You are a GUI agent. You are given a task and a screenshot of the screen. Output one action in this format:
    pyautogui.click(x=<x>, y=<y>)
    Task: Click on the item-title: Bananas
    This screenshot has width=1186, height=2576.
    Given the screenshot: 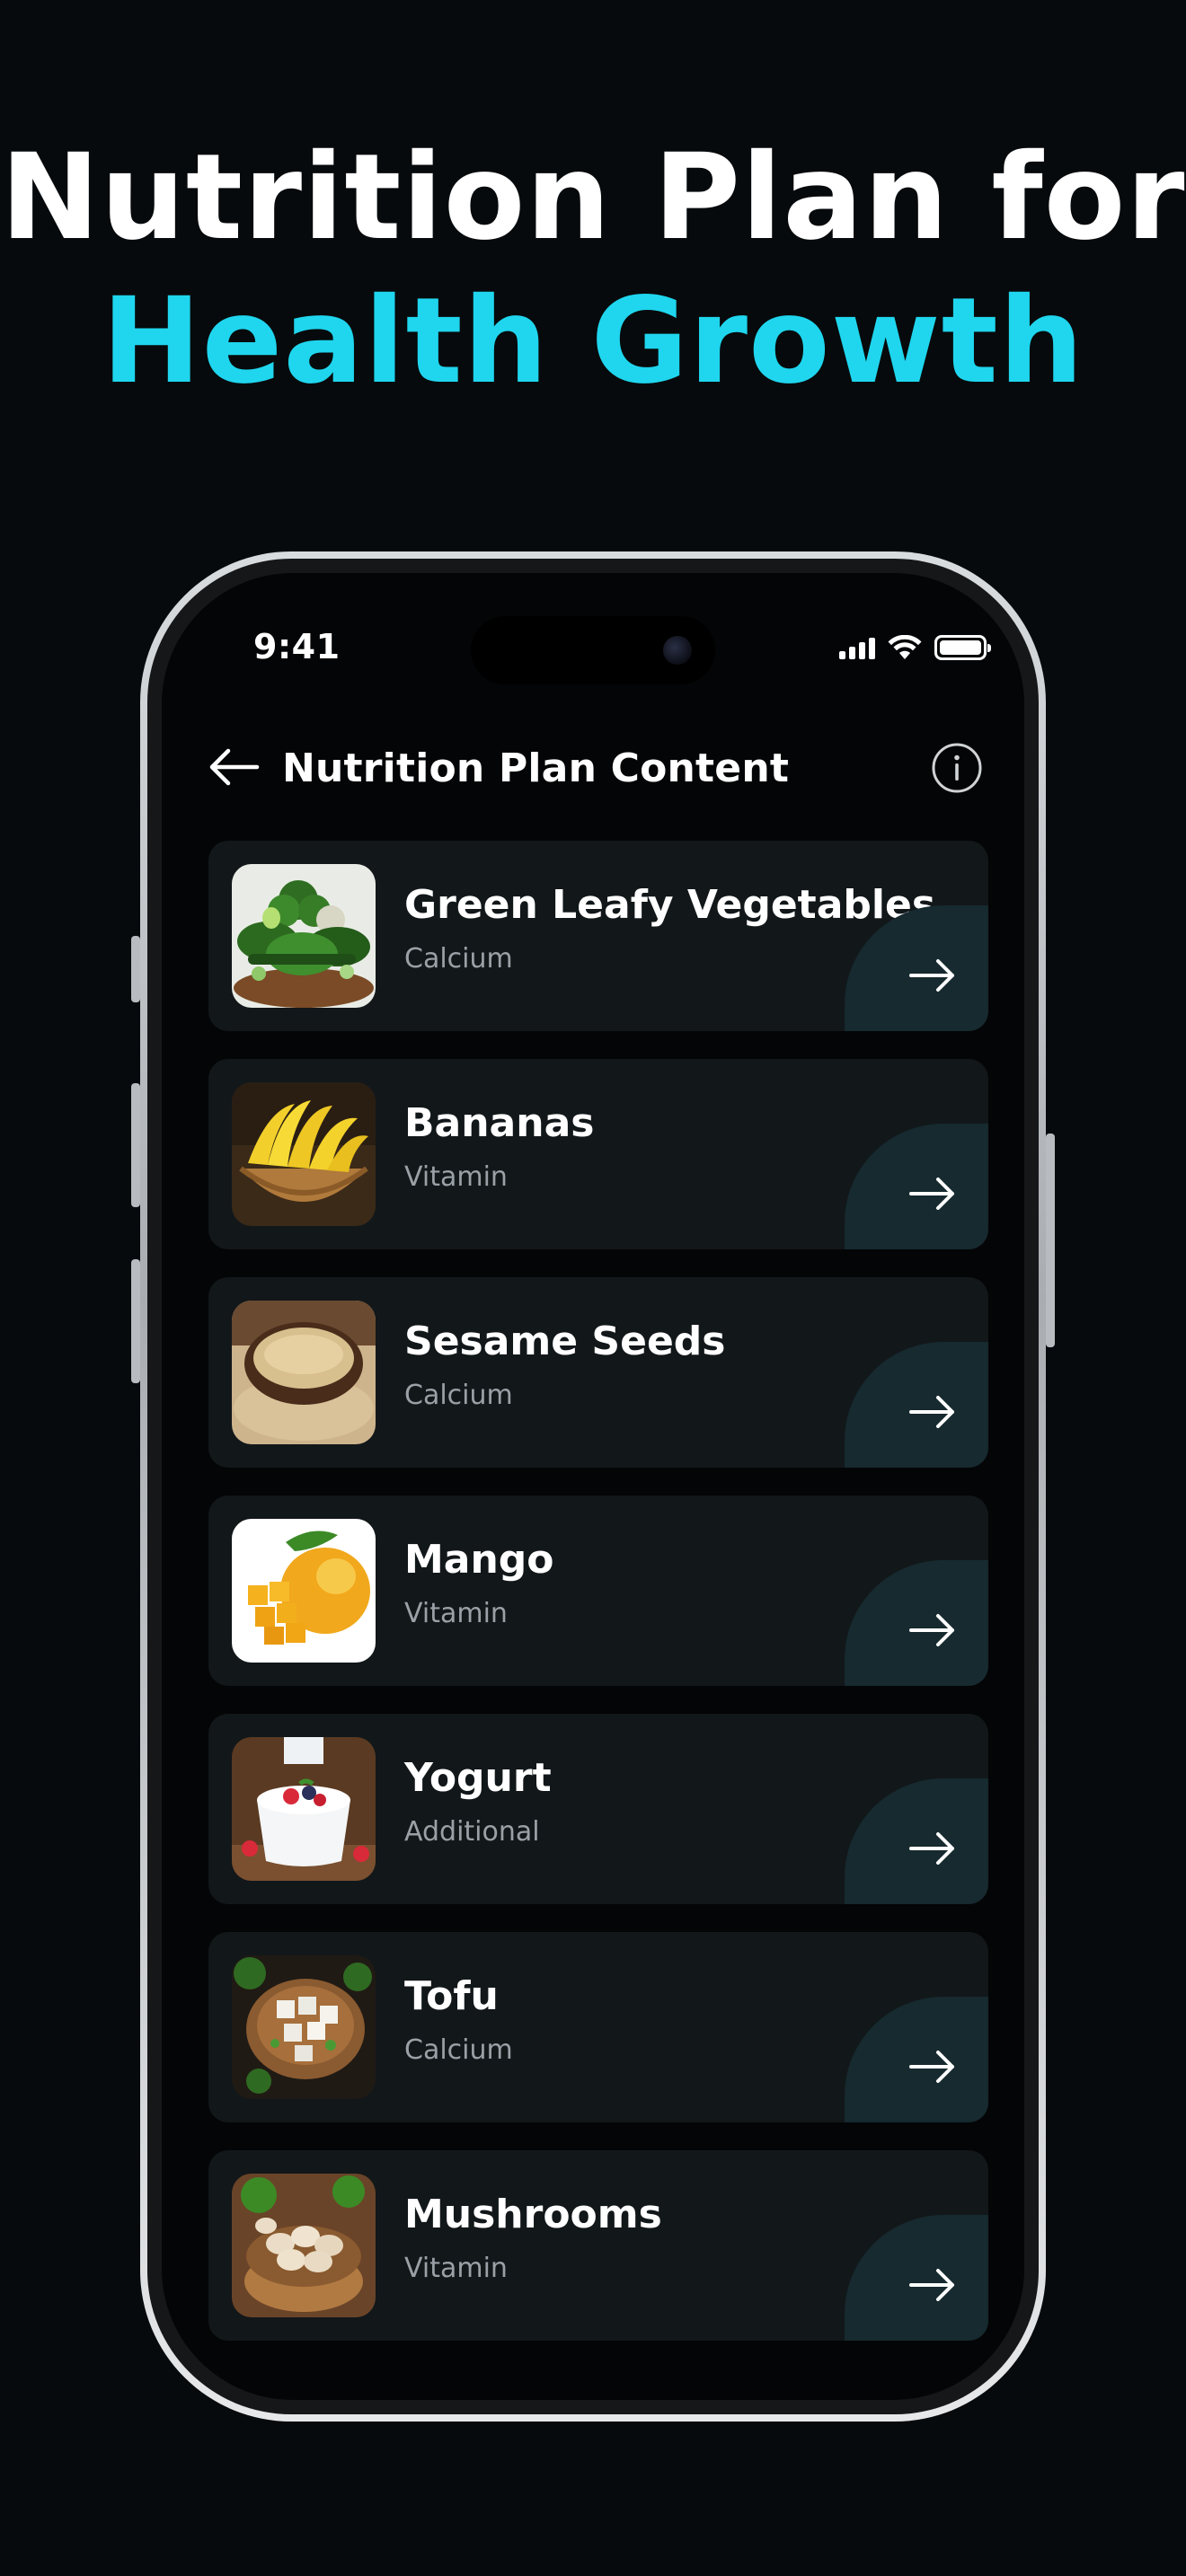 What is the action you would take?
    pyautogui.click(x=499, y=1123)
    